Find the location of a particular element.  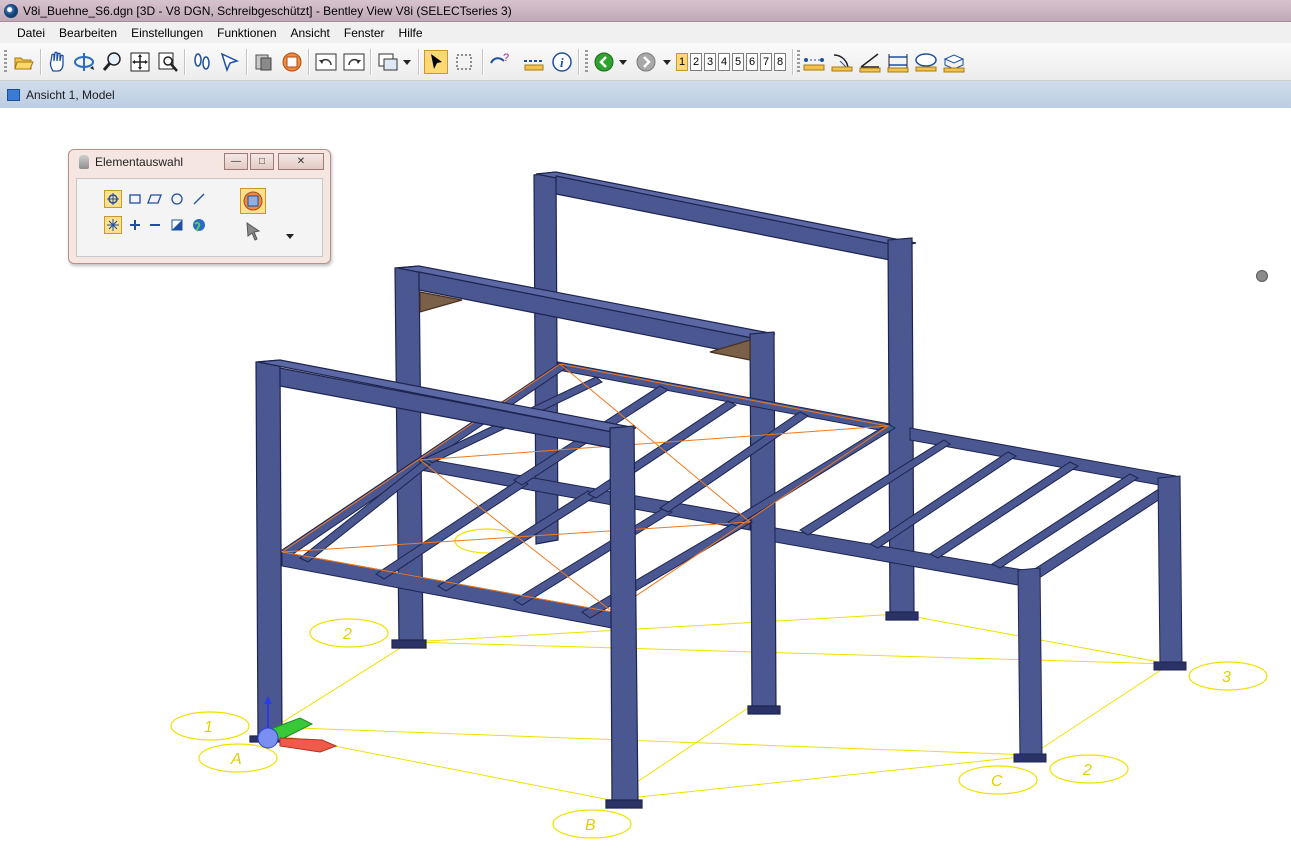

panel-title: Elementauswahl is located at coordinates (139, 162).